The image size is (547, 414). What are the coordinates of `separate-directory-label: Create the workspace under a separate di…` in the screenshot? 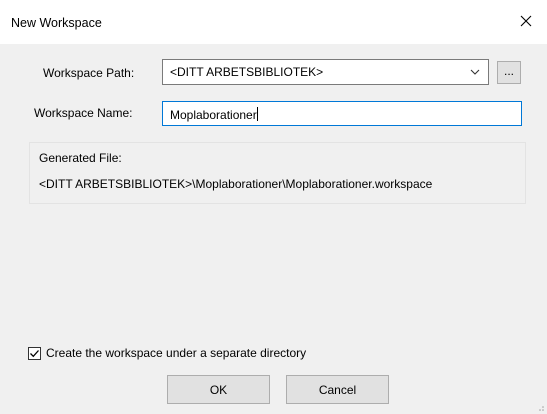 It's located at (176, 353).